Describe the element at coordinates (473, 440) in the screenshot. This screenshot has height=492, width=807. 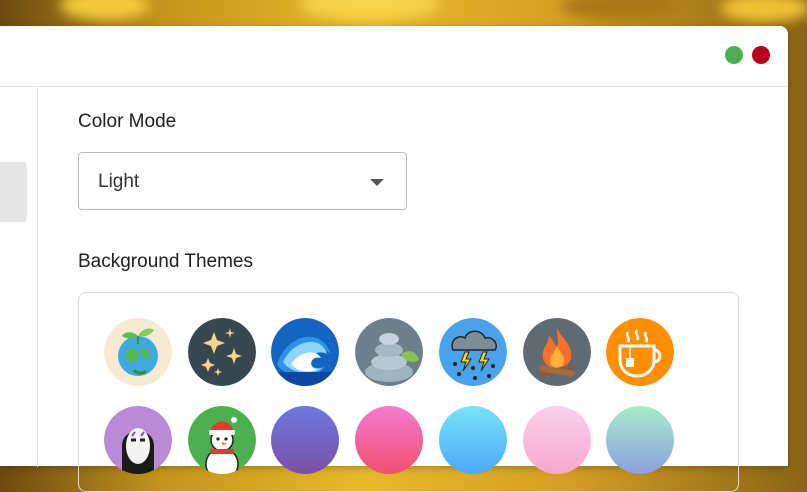
I see `theme-gradient-cyan-blue` at that location.